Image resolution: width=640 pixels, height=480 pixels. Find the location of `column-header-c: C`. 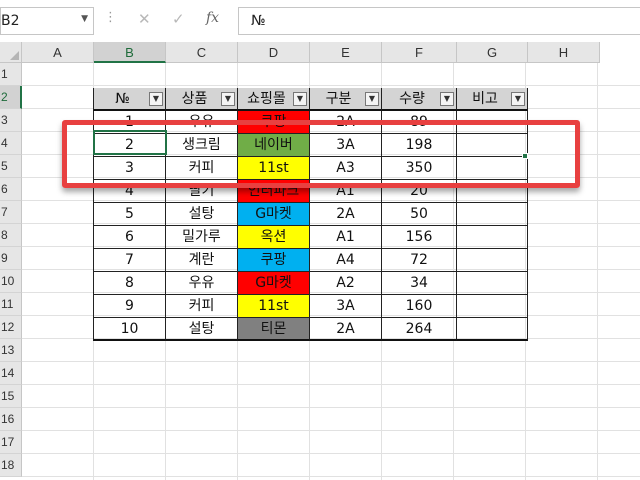

column-header-c: C is located at coordinates (202, 52).